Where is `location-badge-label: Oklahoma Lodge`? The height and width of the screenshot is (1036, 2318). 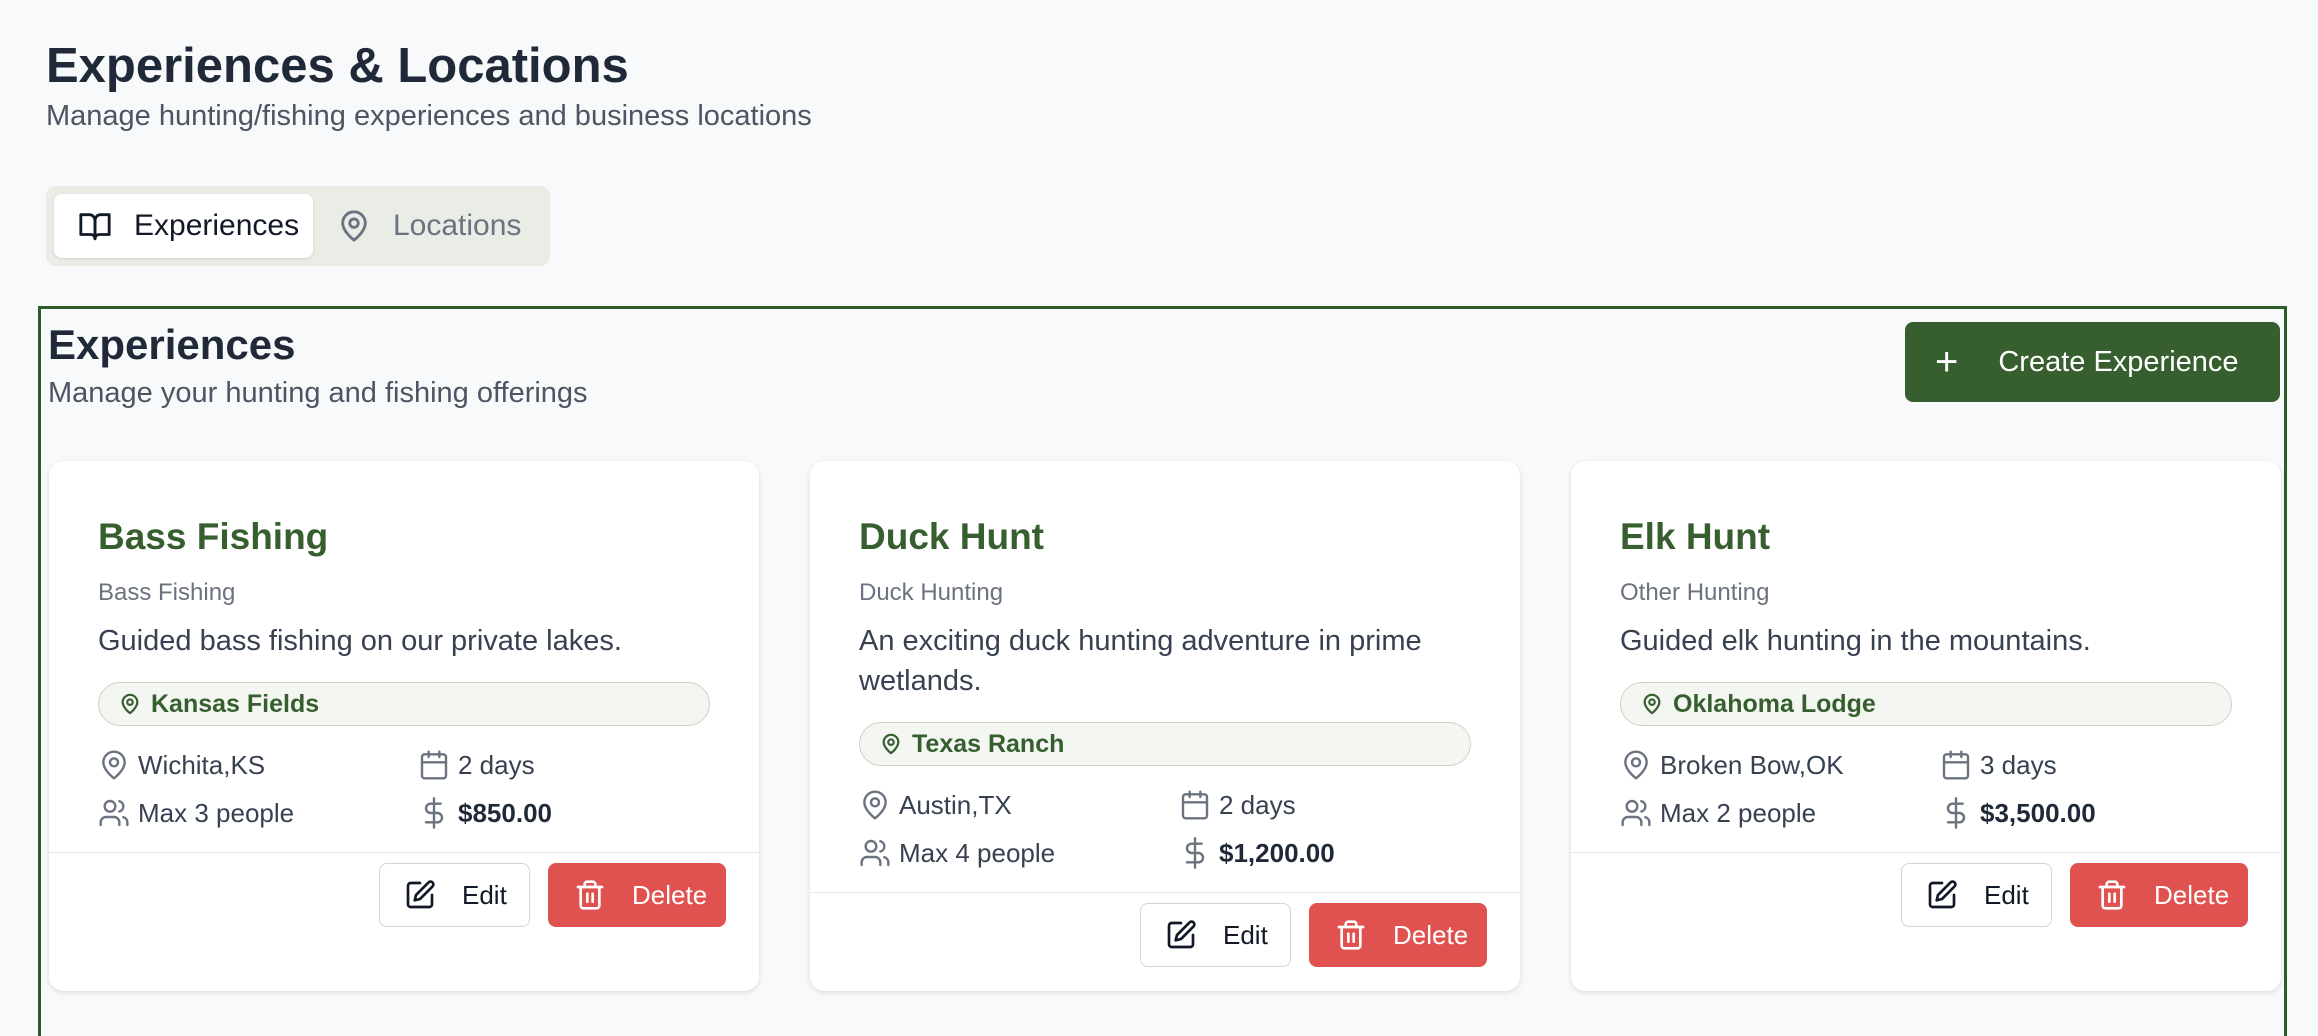
location-badge-label: Oklahoma Lodge is located at coordinates (1774, 703).